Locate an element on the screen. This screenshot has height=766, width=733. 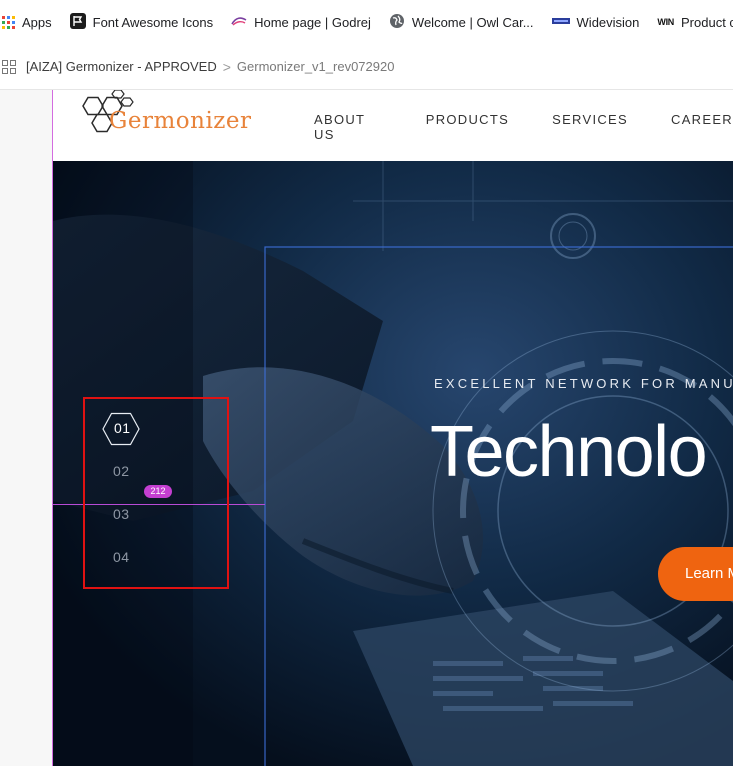
learn-more-button: Learn M is located at coordinates (695, 574).